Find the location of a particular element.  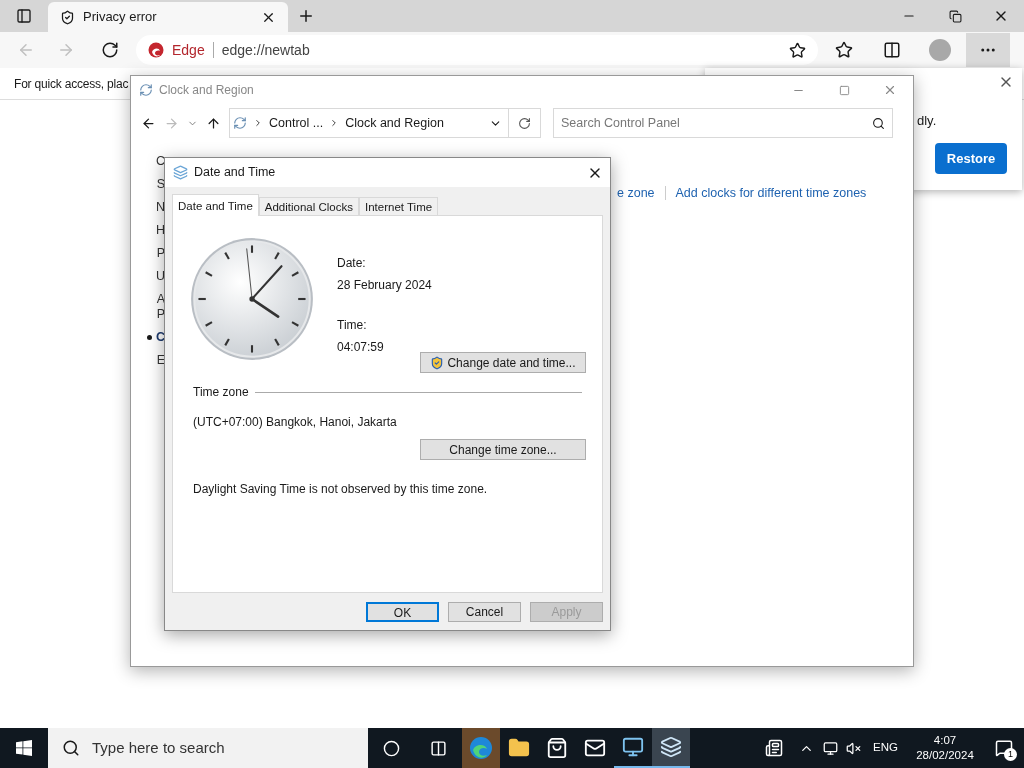

notifications-icon is located at coordinates (1004, 748).